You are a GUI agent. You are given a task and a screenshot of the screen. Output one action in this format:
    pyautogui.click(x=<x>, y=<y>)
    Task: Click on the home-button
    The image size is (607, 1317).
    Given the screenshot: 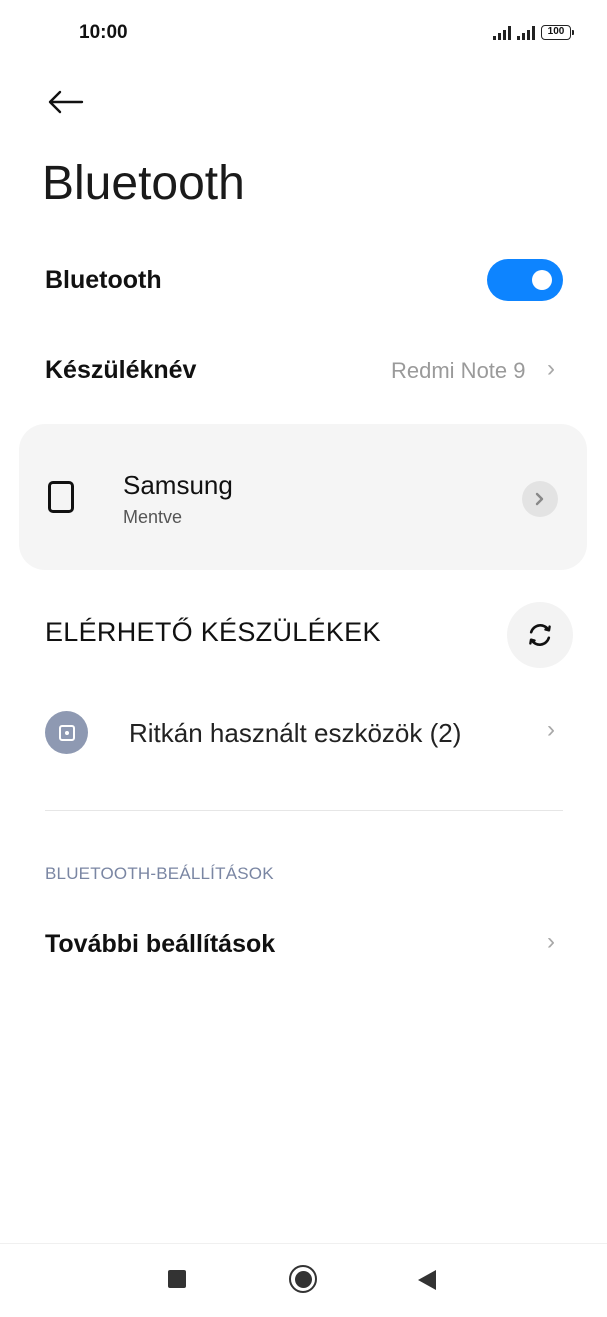 What is the action you would take?
    pyautogui.click(x=303, y=1279)
    